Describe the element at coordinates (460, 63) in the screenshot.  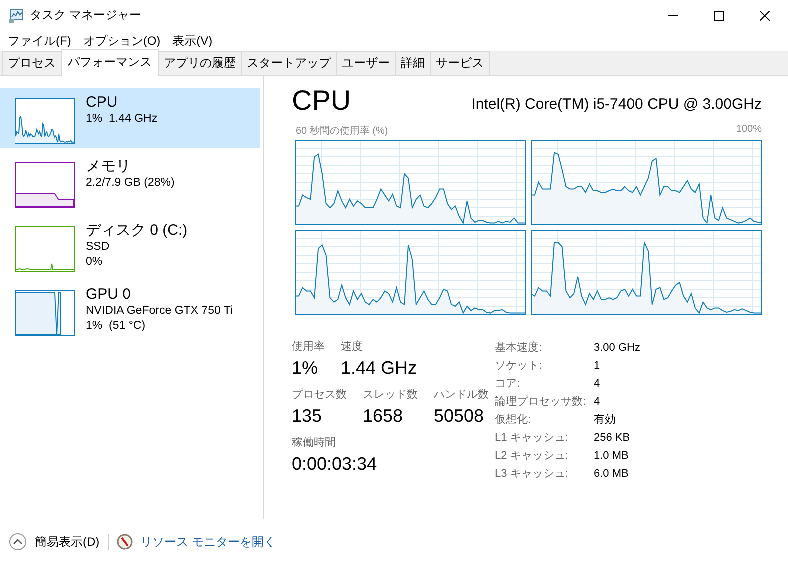
I see `tab: サービス` at that location.